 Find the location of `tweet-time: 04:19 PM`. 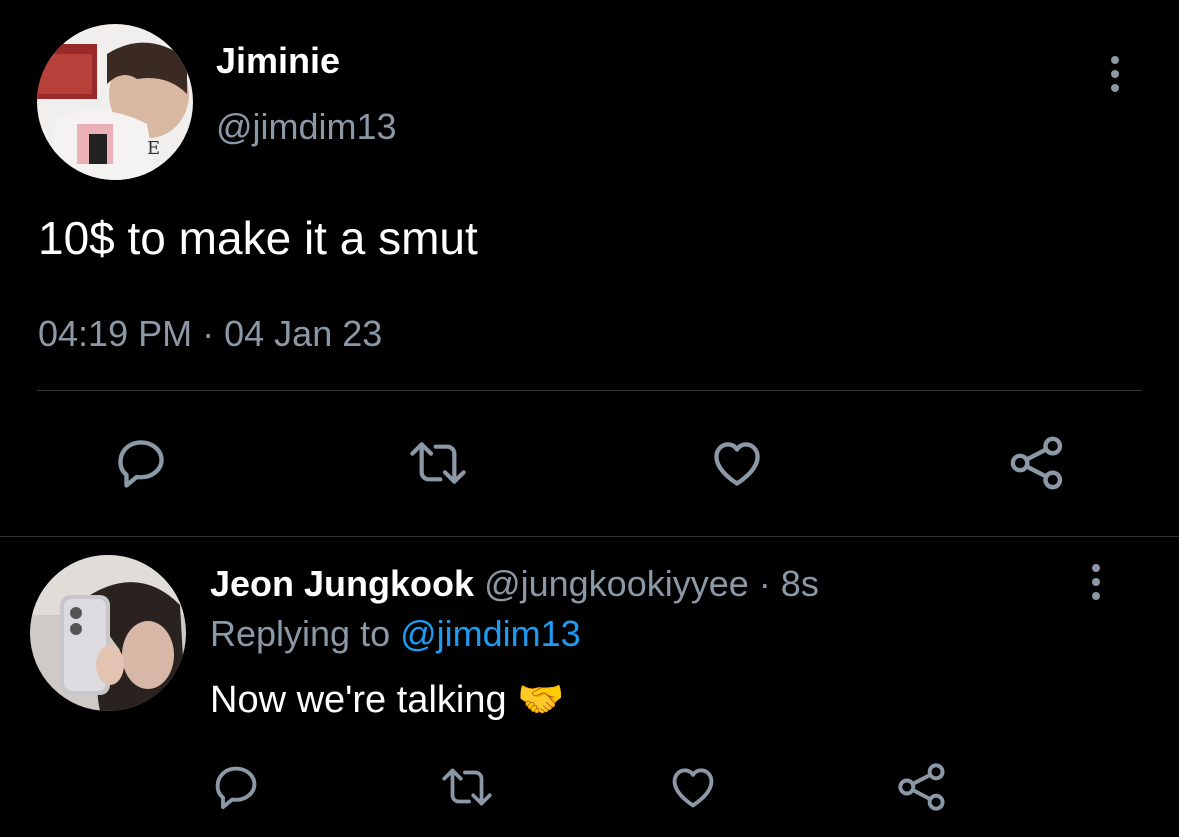

tweet-time: 04:19 PM is located at coordinates (115, 333).